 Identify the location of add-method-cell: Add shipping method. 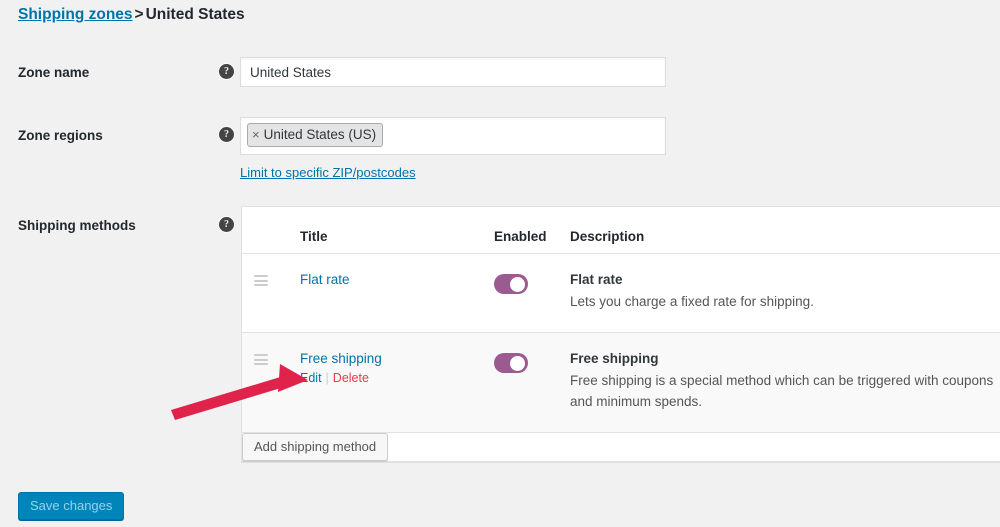
(621, 447).